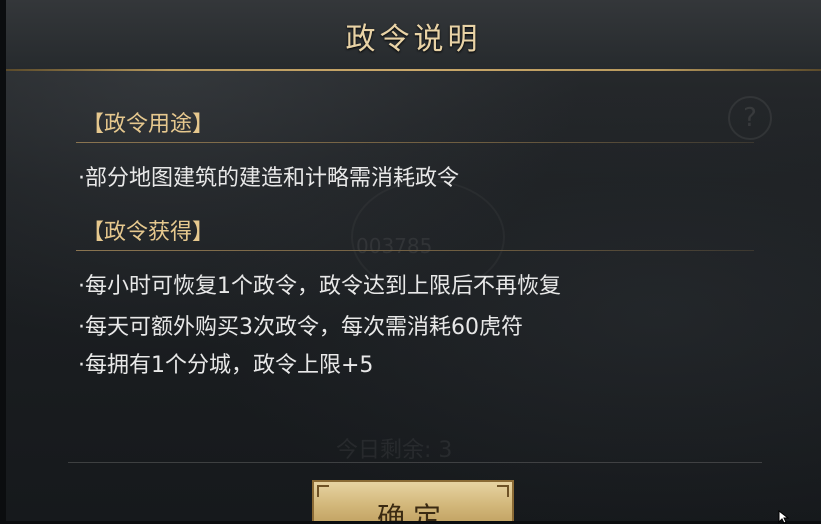 The image size is (821, 524). What do you see at coordinates (394, 450) in the screenshot?
I see `remaining-count-text: 今日剩余: 3` at bounding box center [394, 450].